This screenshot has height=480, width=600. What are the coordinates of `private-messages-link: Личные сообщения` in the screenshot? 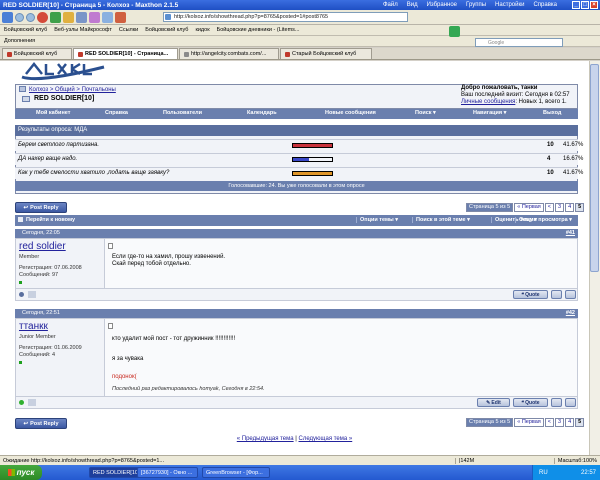 It's located at (488, 102).